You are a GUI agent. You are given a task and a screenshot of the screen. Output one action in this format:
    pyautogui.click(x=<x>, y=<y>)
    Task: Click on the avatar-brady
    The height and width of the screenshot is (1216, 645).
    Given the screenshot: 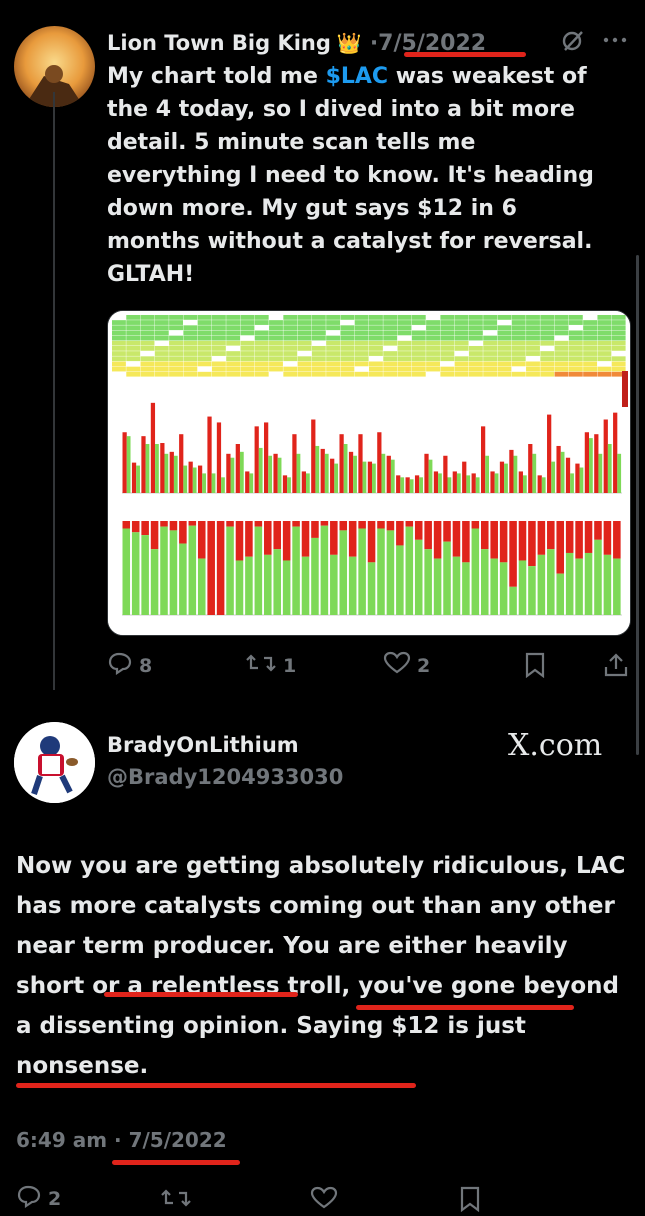 What is the action you would take?
    pyautogui.click(x=54, y=762)
    